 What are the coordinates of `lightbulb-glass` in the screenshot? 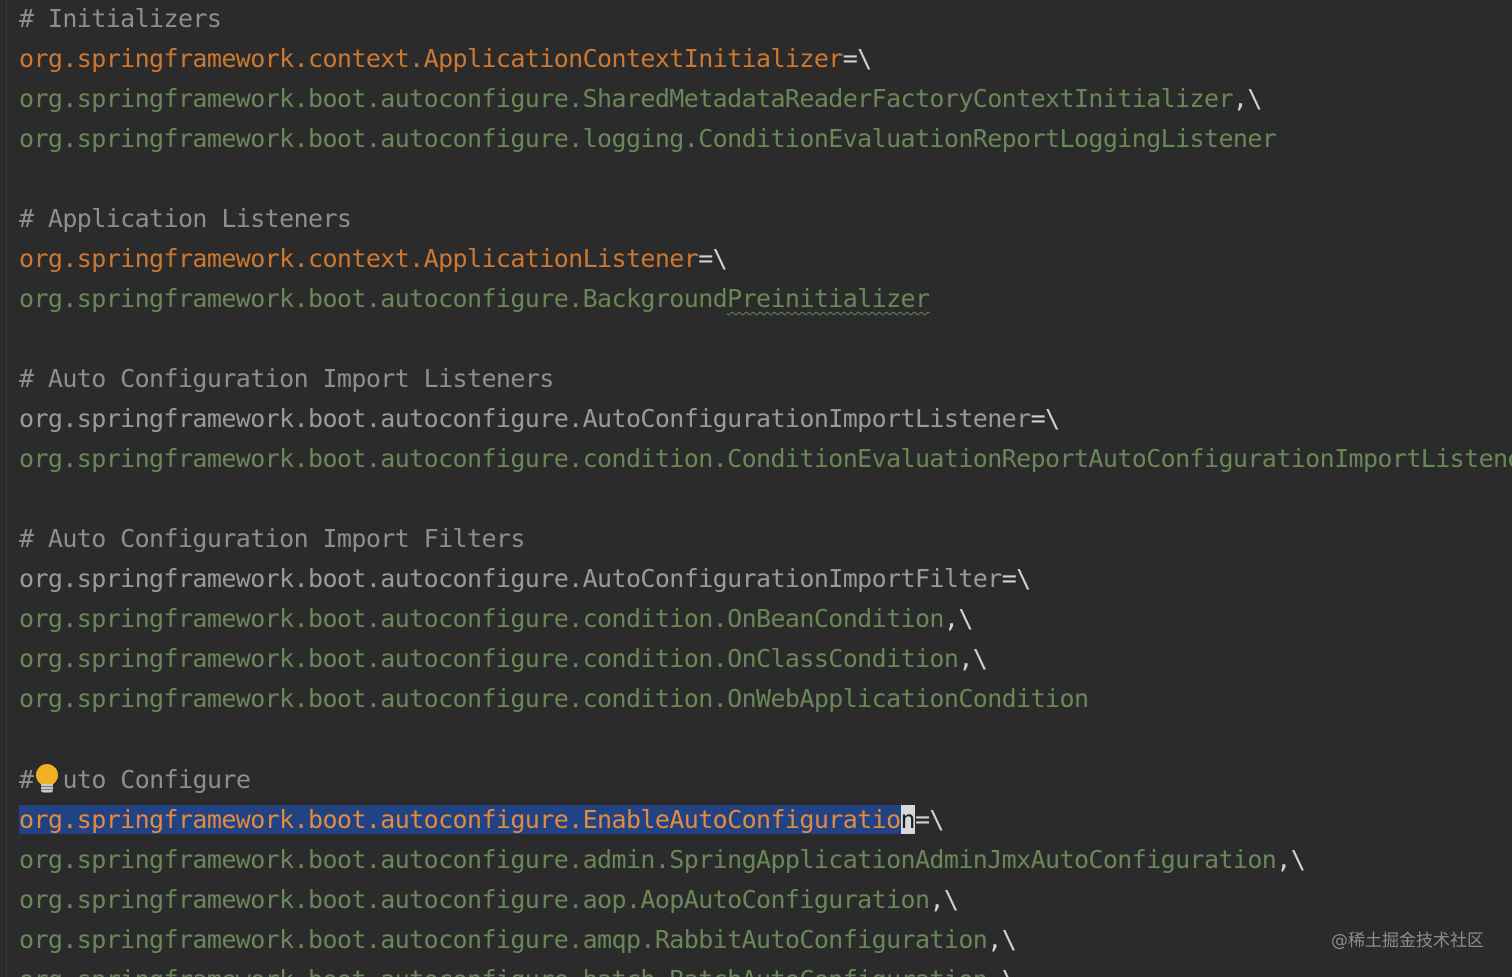 It's located at (47, 775).